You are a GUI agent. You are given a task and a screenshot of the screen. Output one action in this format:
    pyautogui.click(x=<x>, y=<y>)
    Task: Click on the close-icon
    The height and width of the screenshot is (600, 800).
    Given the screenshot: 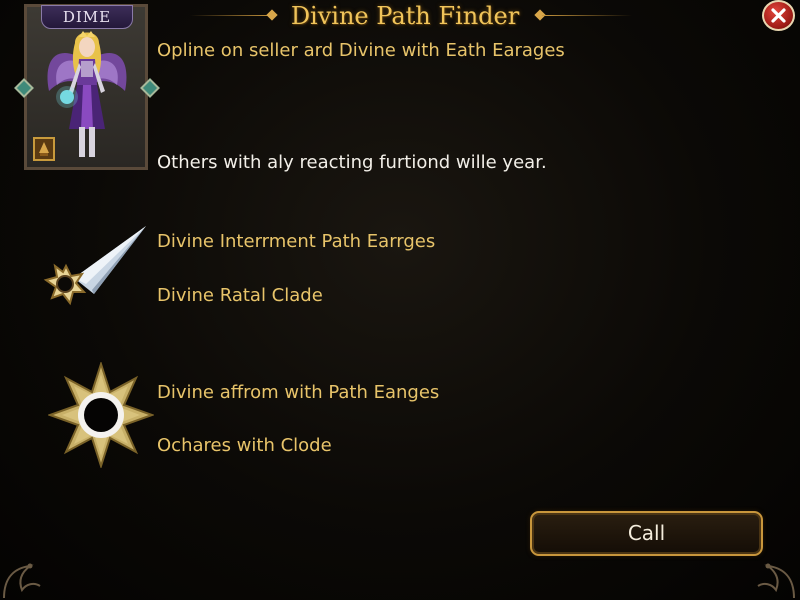 What is the action you would take?
    pyautogui.click(x=778, y=15)
    